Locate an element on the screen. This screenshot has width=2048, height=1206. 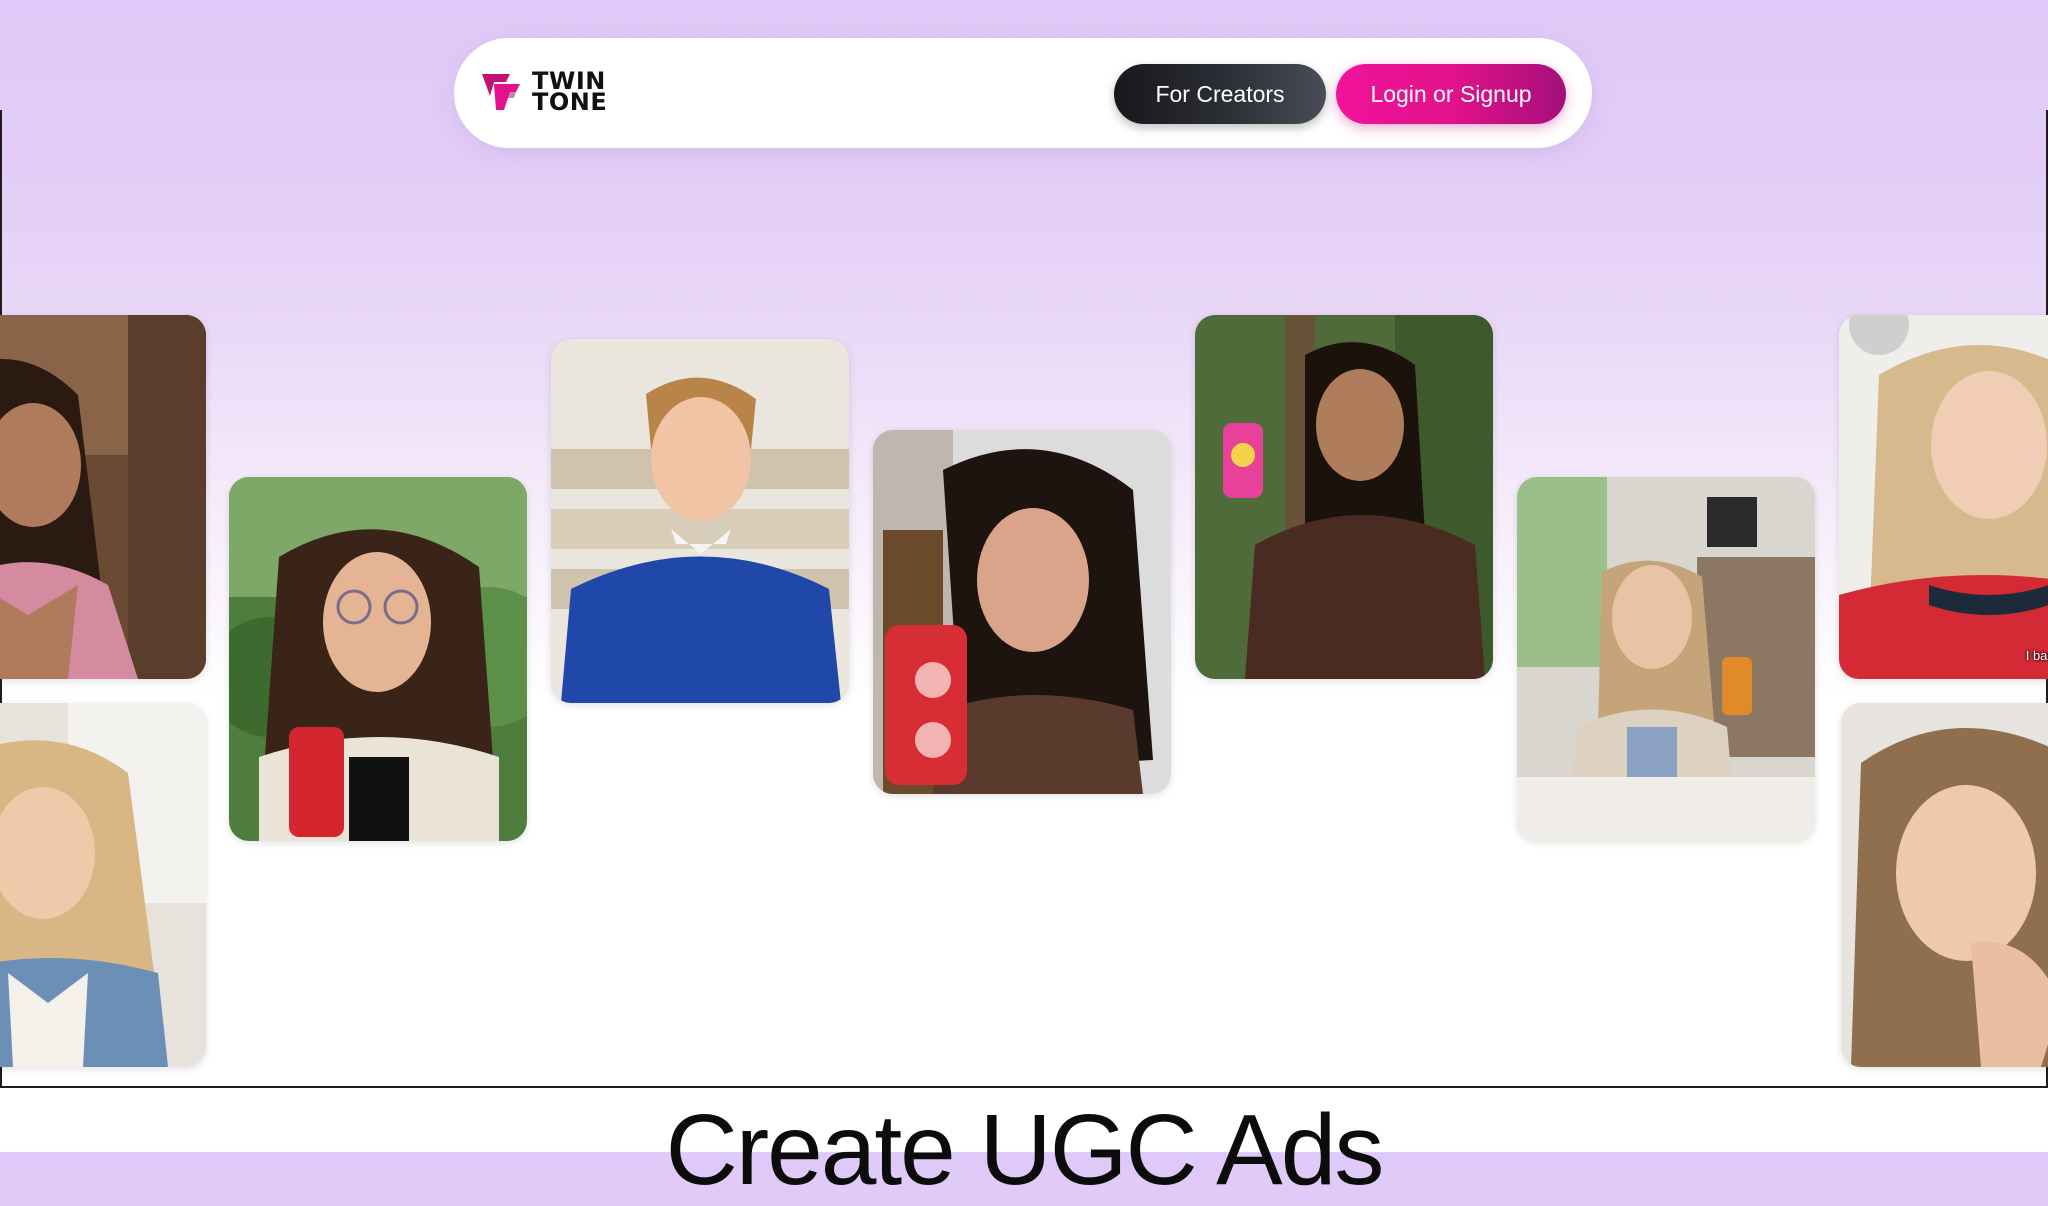
creator-card-glasses-soda is located at coordinates (378, 659).